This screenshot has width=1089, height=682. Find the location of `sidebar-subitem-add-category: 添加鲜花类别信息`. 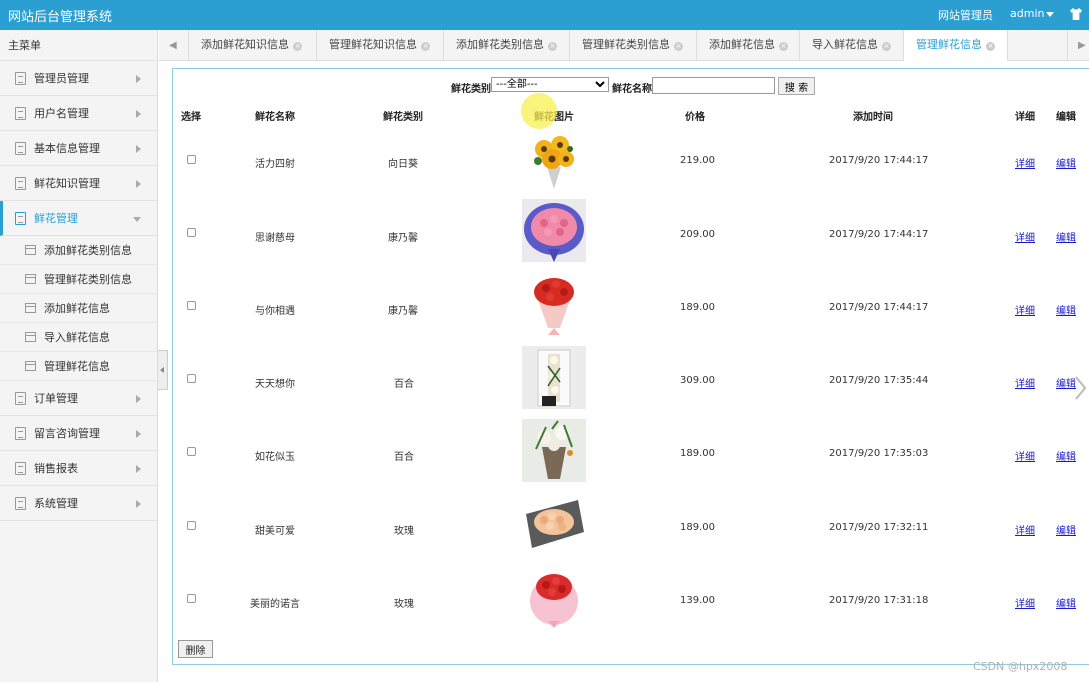

sidebar-subitem-add-category: 添加鲜花类别信息 is located at coordinates (78, 250).